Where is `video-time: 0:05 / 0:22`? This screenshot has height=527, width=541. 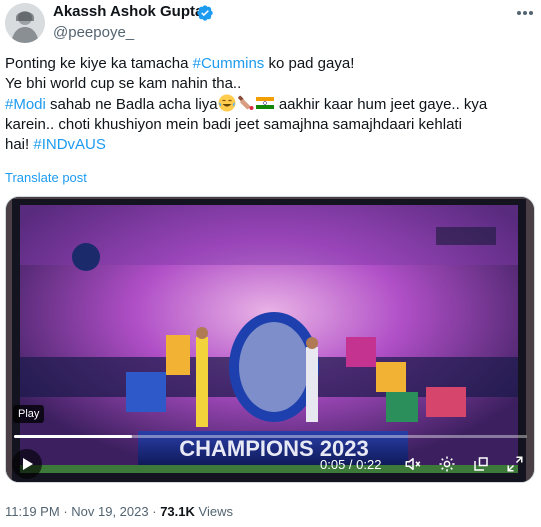 video-time: 0:05 / 0:22 is located at coordinates (351, 464).